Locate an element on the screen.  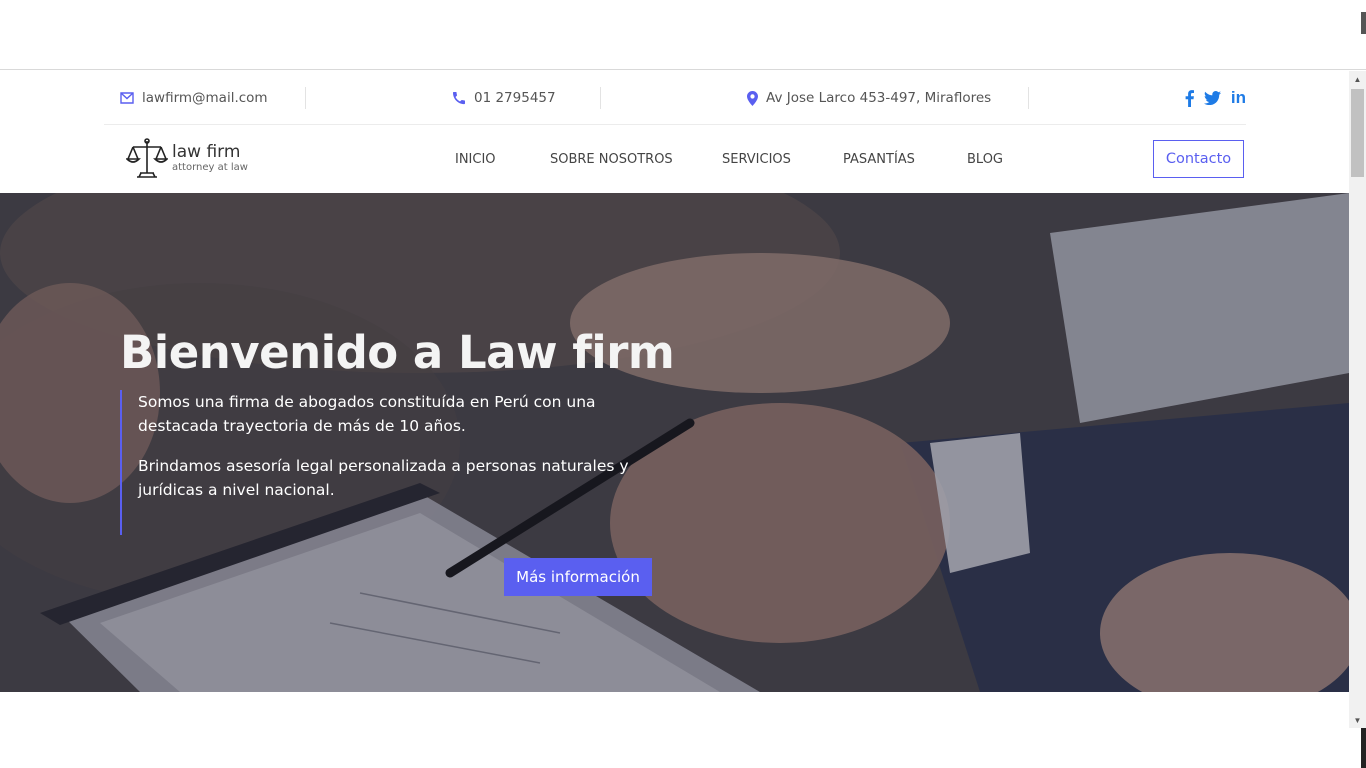
logo: law firm attorney at law is located at coordinates (187, 158).